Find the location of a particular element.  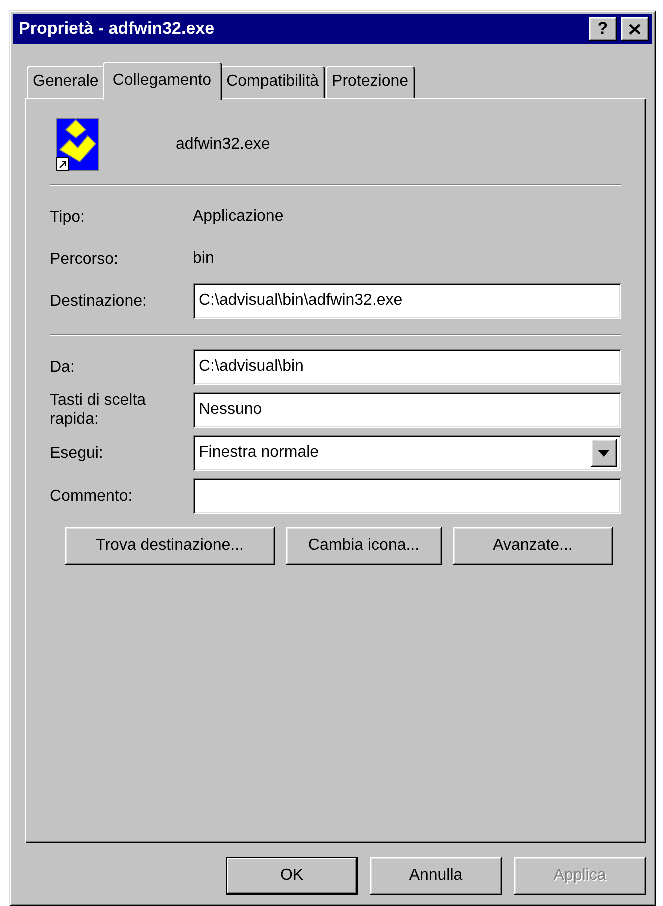

field-value: bin is located at coordinates (203, 259).